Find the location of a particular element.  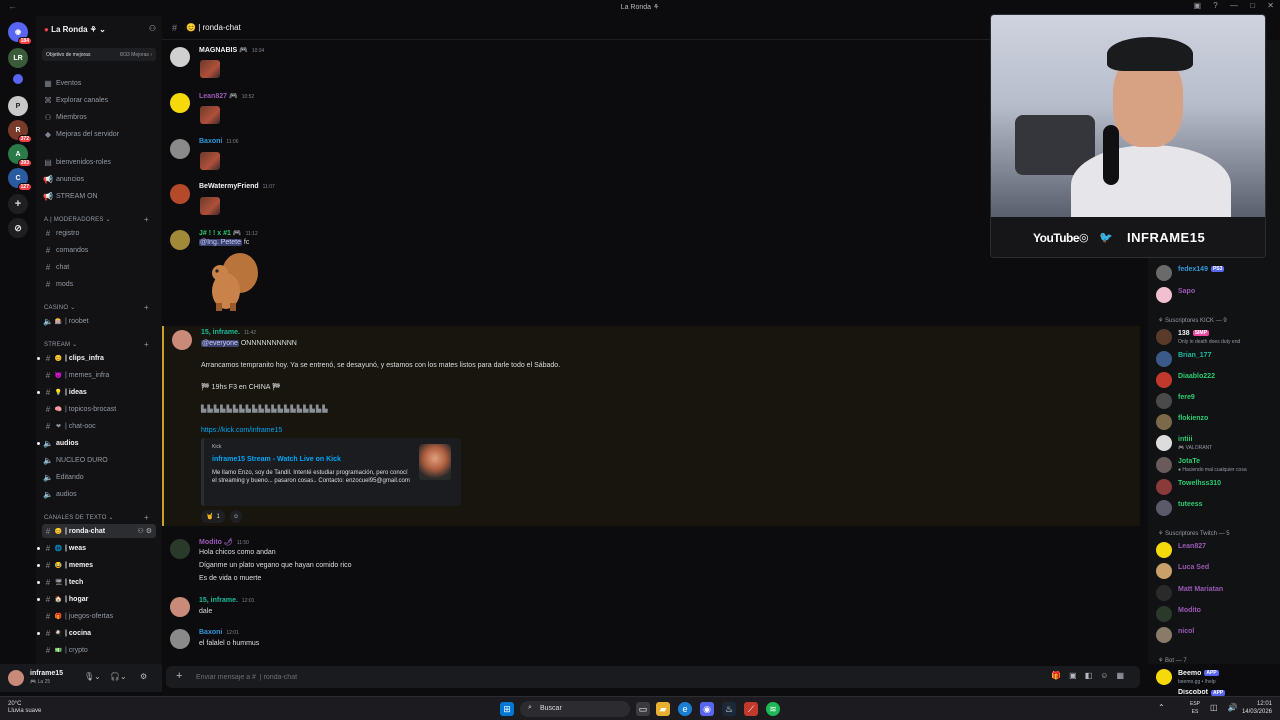

invite-icon: ⚇ is located at coordinates (152, 28).